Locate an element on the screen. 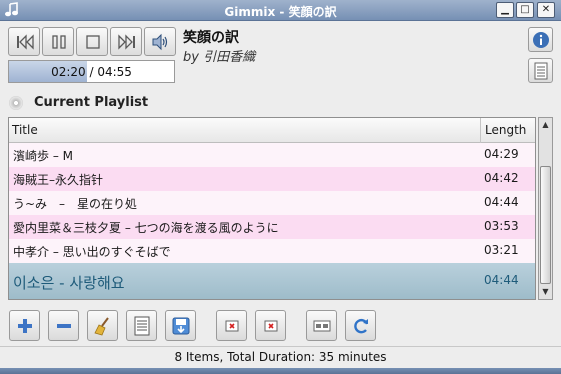 The height and width of the screenshot is (374, 561). view-icon is located at coordinates (322, 326).